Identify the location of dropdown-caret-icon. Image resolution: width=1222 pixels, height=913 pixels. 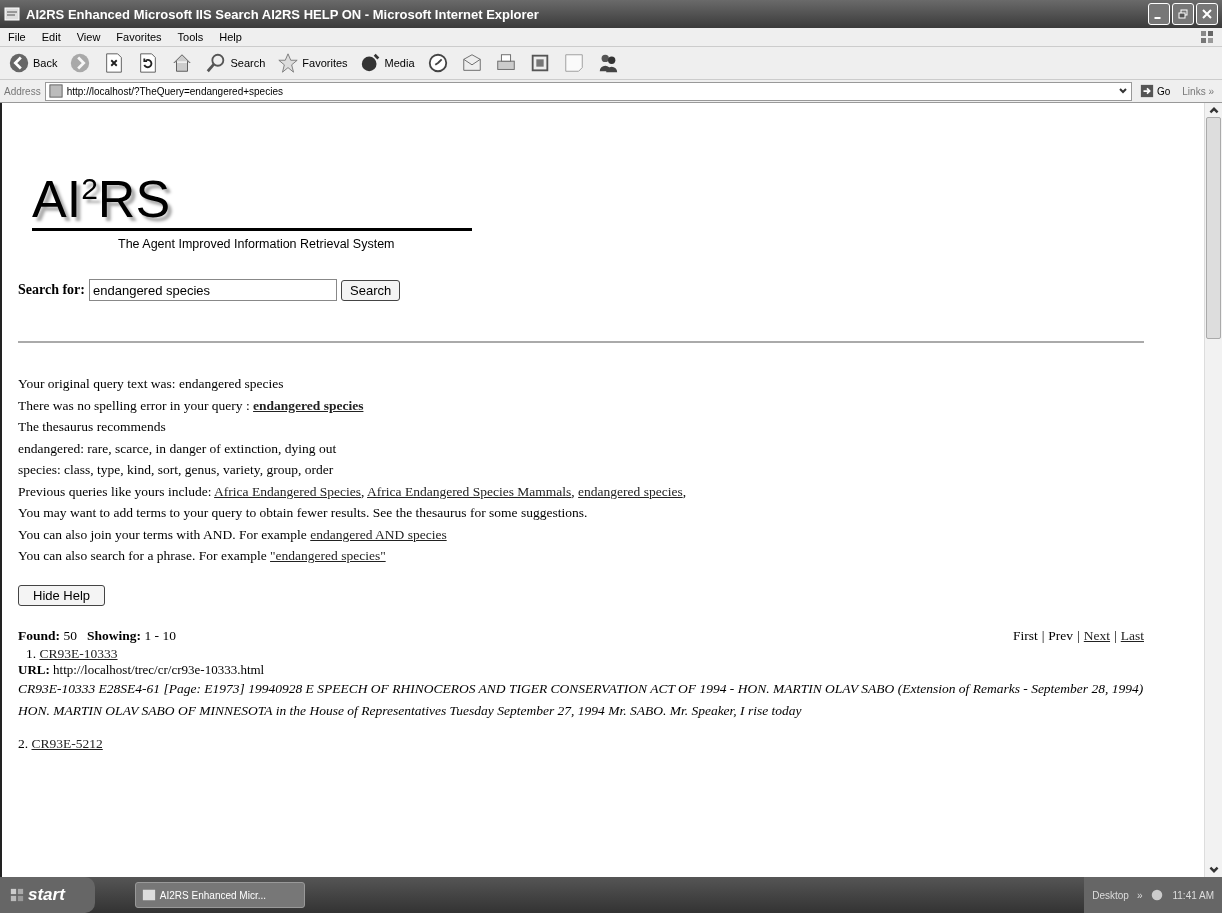
(1122, 91).